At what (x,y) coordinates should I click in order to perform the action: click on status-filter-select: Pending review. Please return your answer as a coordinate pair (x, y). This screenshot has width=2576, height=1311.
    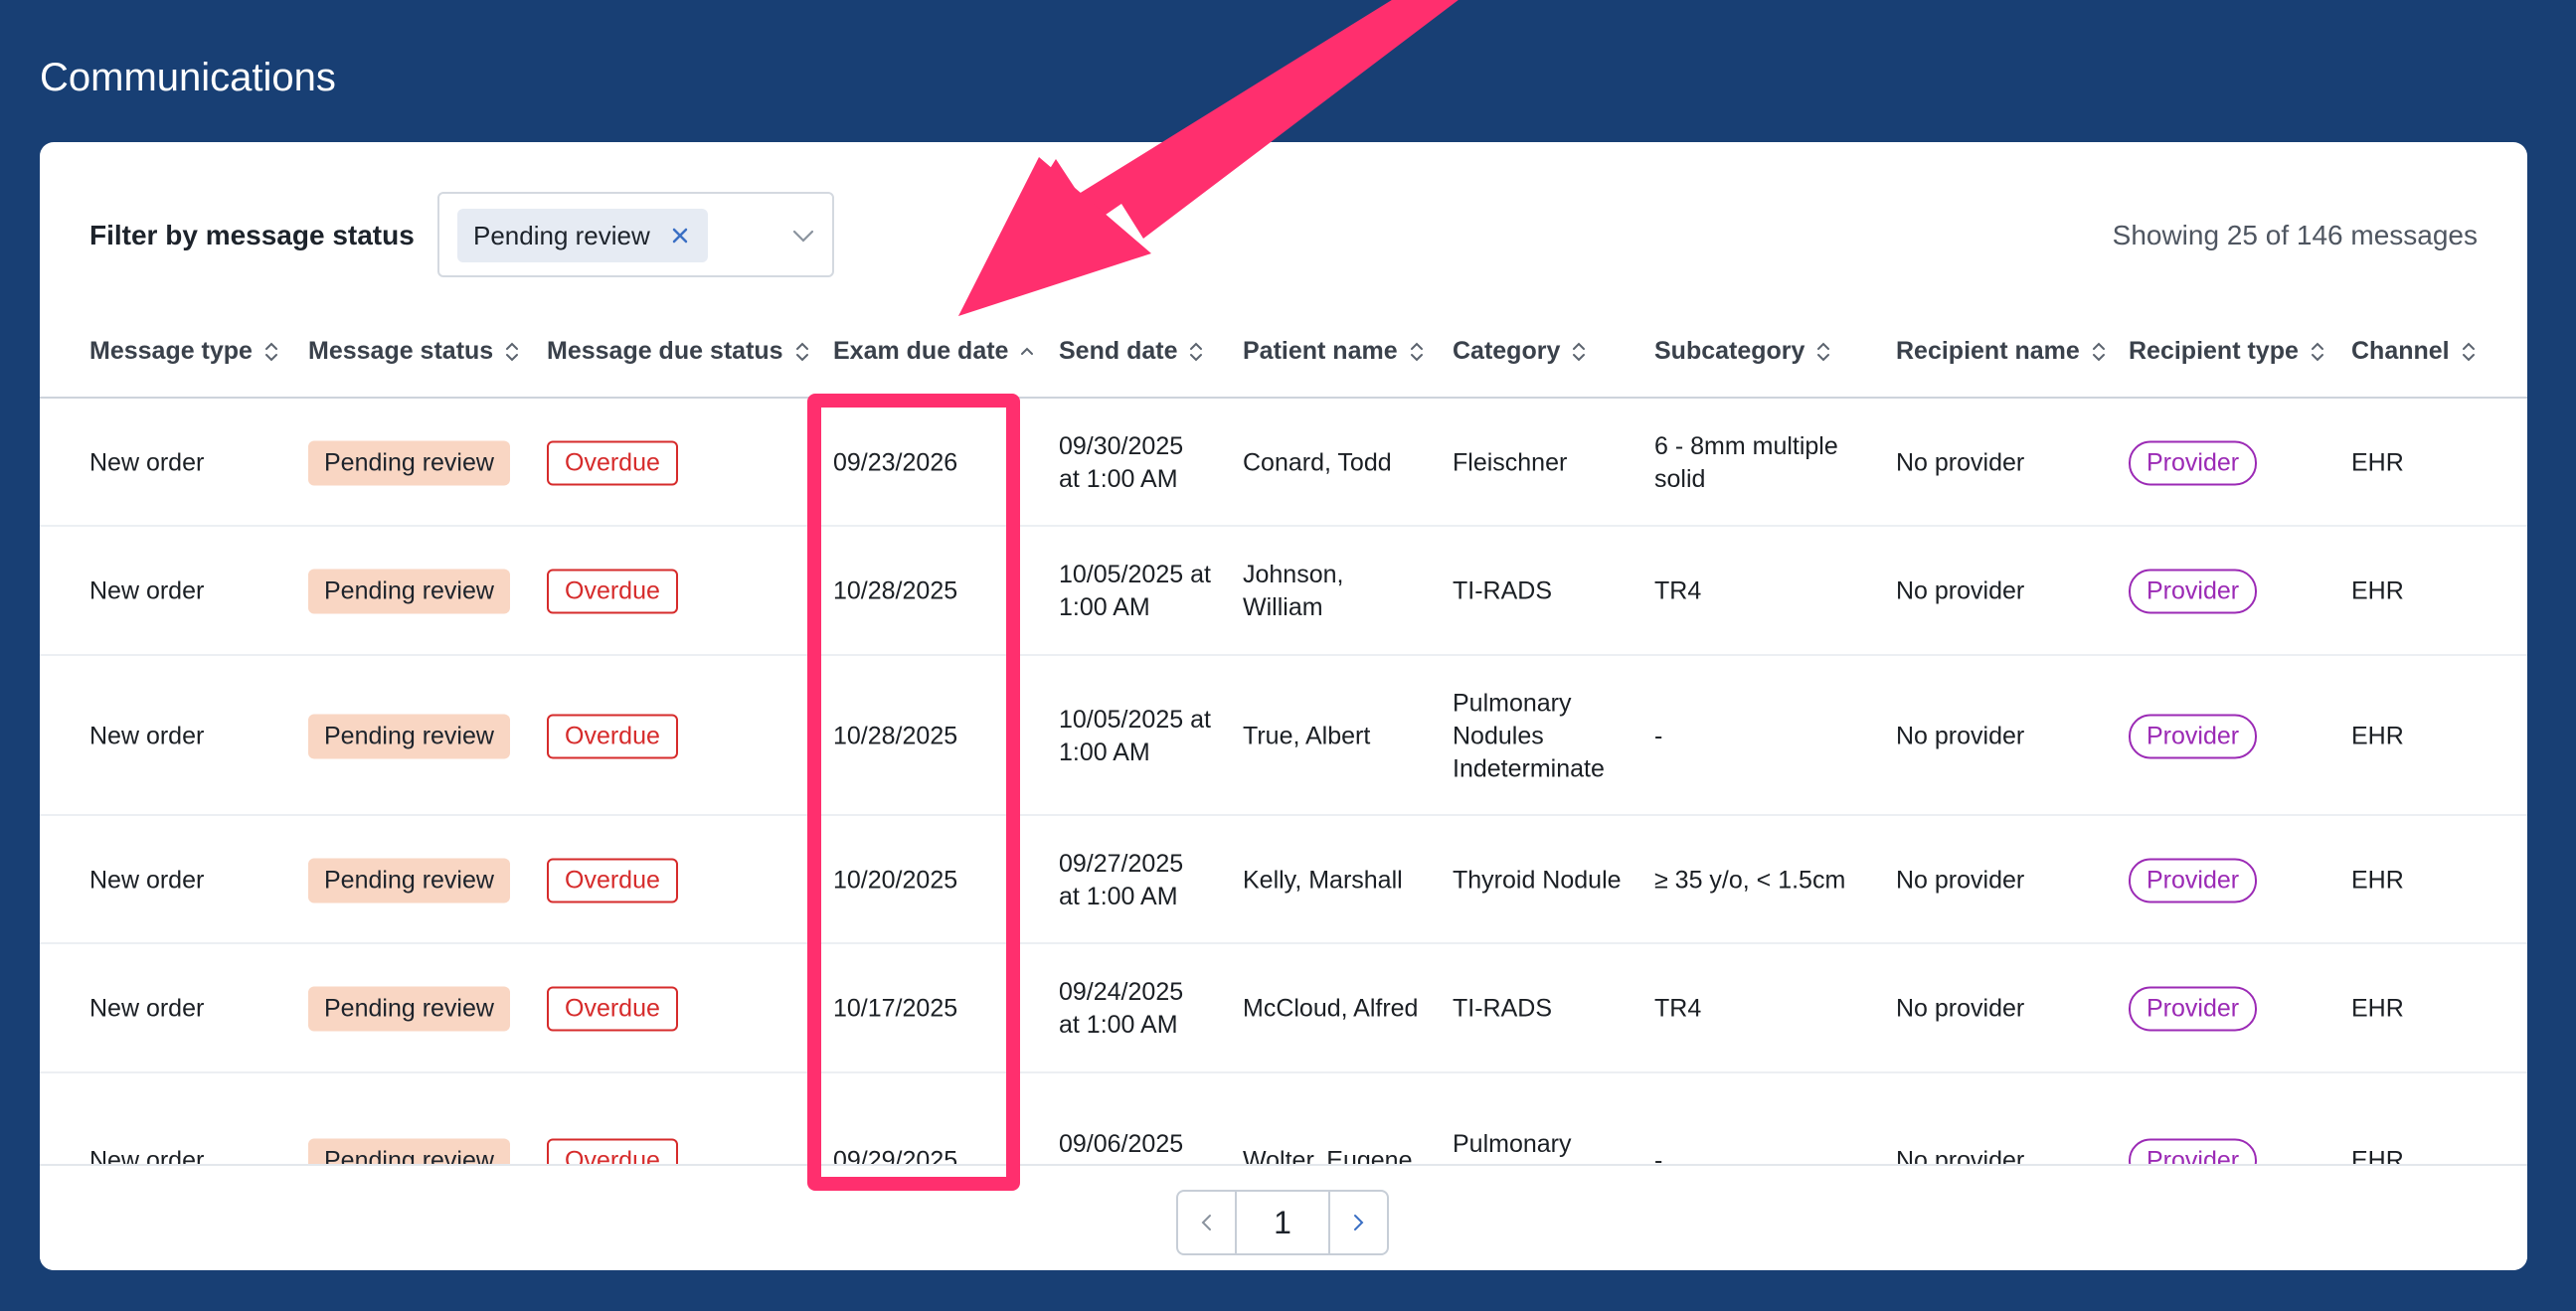
    Looking at the image, I should click on (635, 234).